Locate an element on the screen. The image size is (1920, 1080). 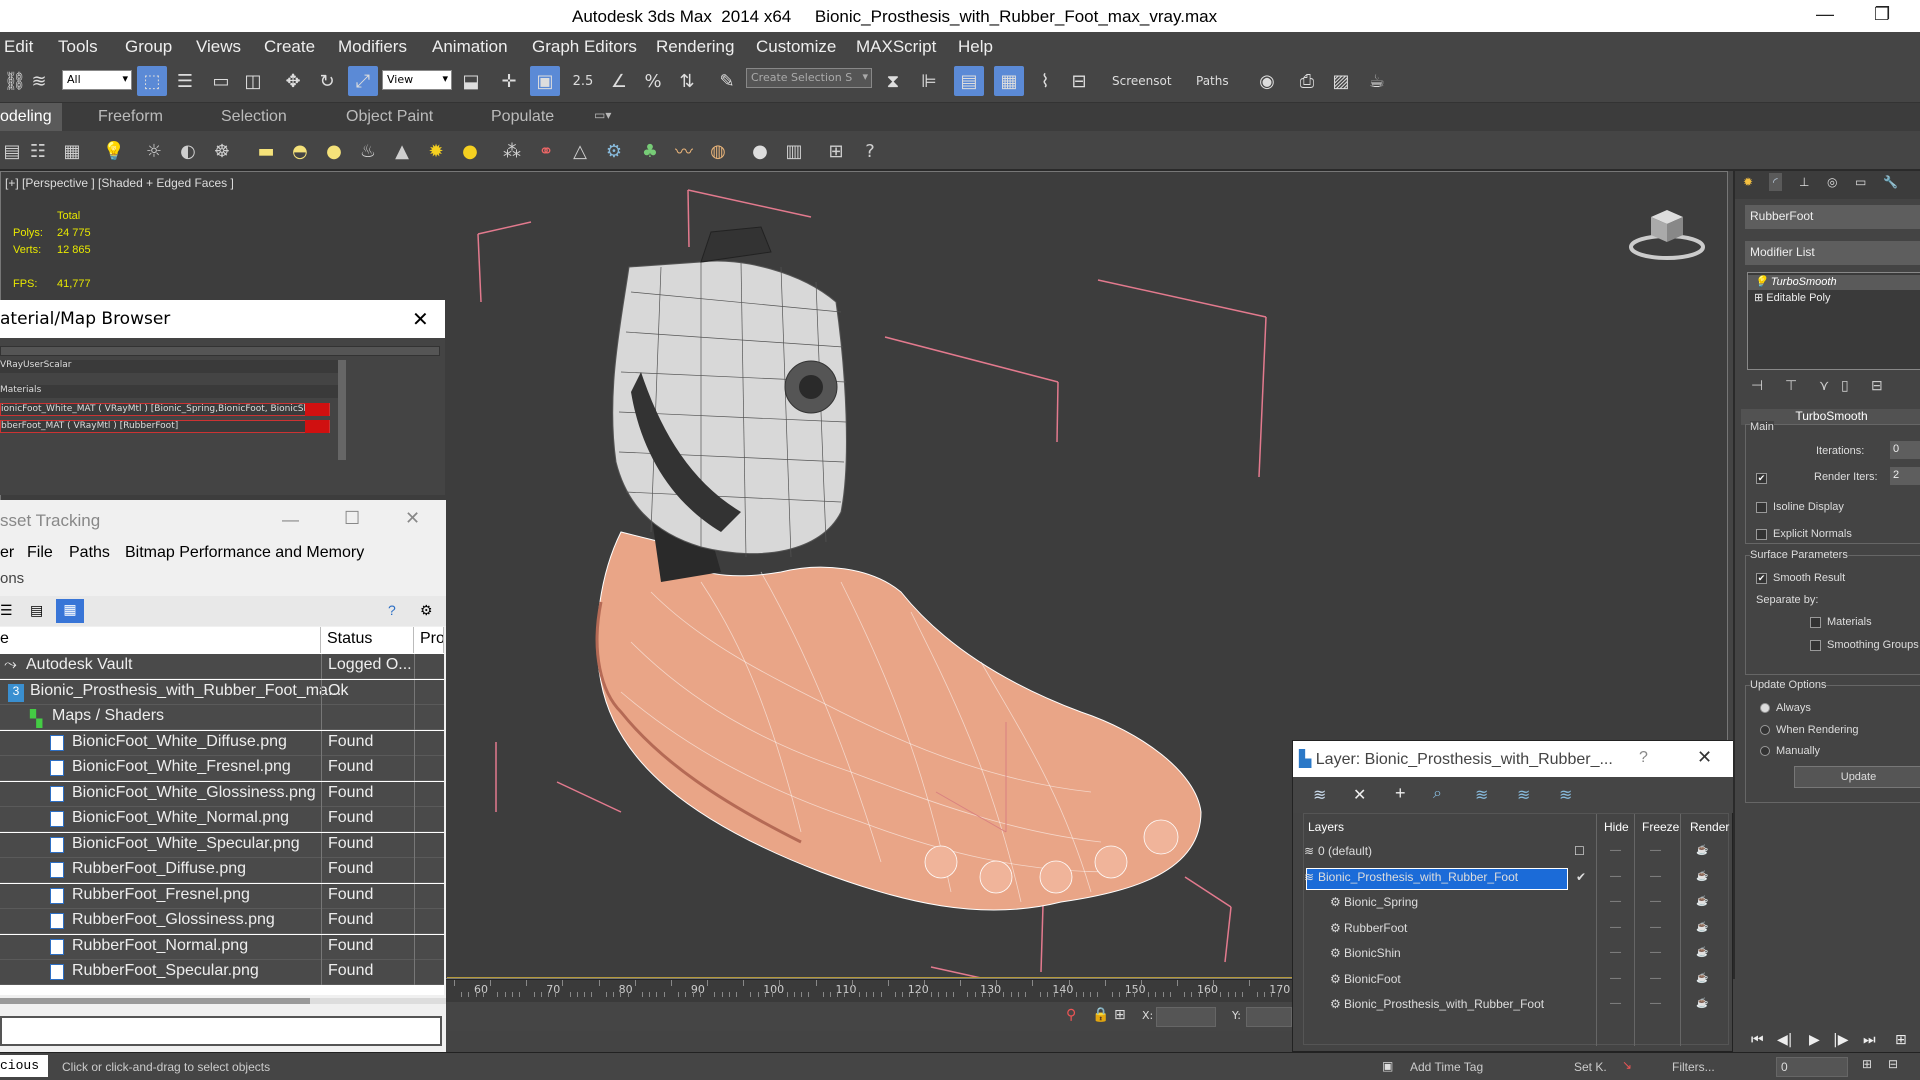
time-ruler: 60 70 80 90 100 110 120 130 140 150 160 170 is located at coordinates (869, 991).